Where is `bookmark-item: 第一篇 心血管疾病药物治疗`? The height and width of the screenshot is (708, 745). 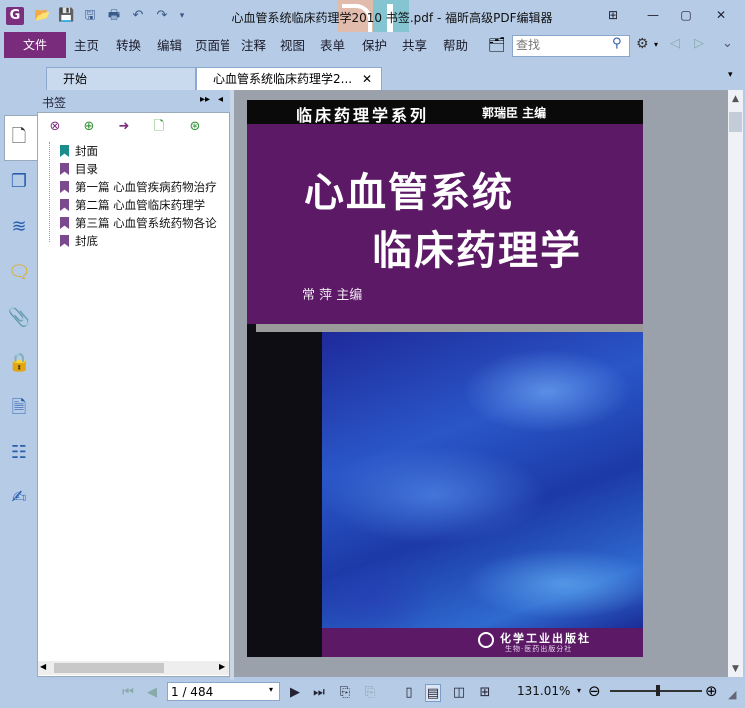
bookmark-item: 第一篇 心血管疾病药物治疗 is located at coordinates (138, 187).